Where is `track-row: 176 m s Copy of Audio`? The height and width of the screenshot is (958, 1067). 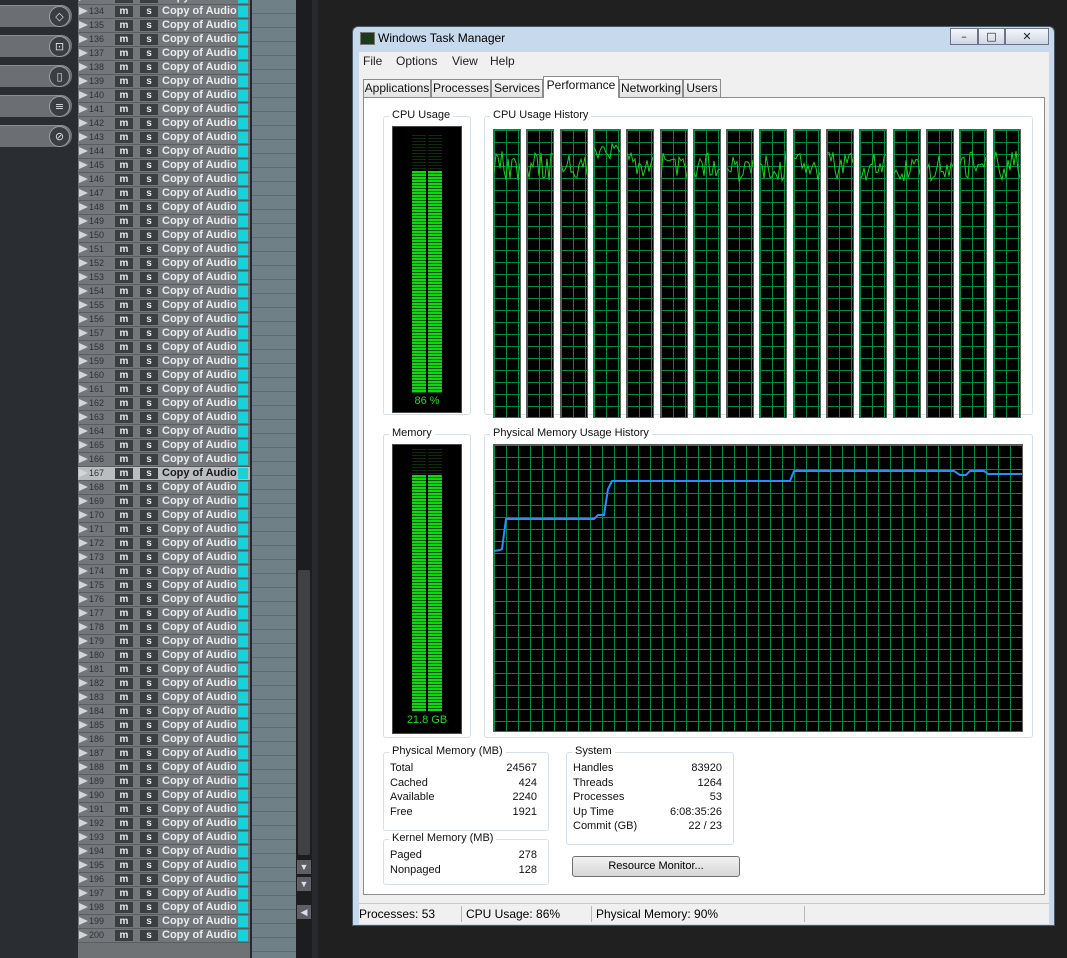 track-row: 176 m s Copy of Audio is located at coordinates (164, 600).